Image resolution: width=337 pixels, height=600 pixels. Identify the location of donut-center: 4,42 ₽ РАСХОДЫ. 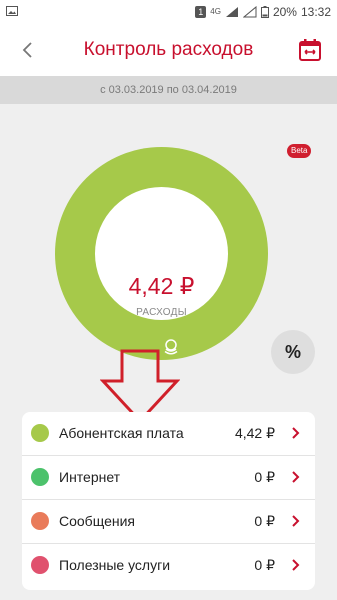
(161, 253).